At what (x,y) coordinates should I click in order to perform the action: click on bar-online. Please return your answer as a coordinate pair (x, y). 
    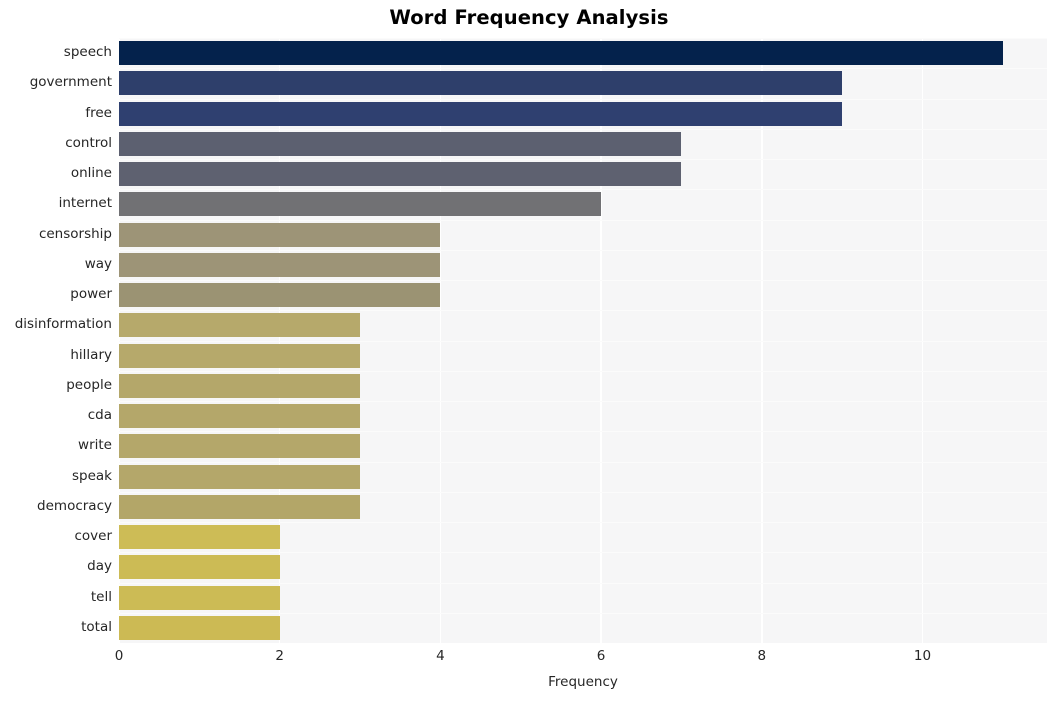
    Looking at the image, I should click on (400, 174).